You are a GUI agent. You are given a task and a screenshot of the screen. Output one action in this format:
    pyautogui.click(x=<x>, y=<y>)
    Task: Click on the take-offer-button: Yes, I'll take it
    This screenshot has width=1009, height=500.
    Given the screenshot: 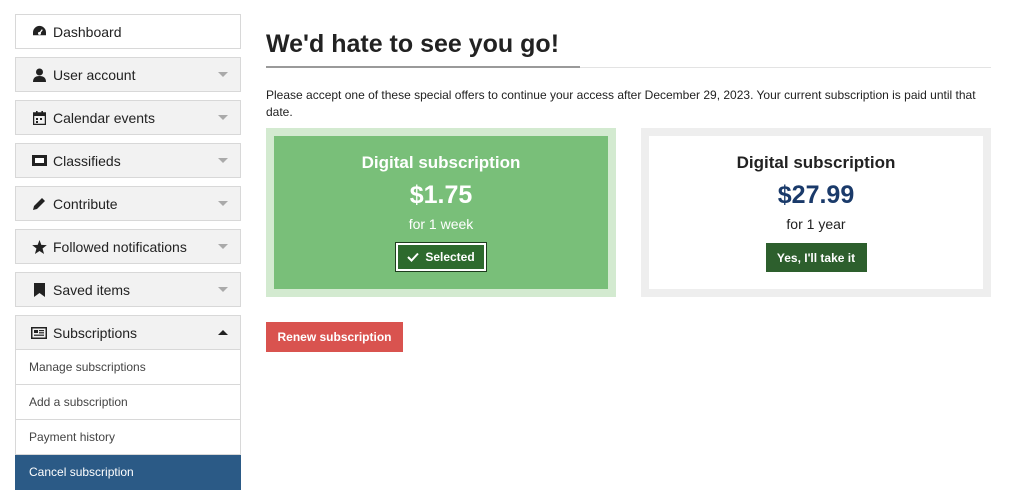 What is the action you would take?
    pyautogui.click(x=816, y=257)
    